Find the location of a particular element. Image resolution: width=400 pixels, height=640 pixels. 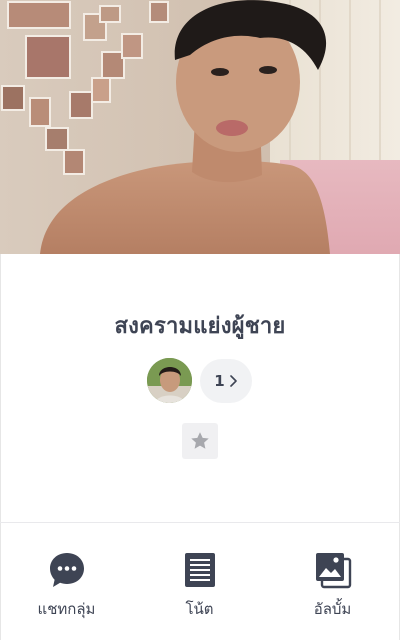

tab-album: อัลบั้ม is located at coordinates (332, 581).